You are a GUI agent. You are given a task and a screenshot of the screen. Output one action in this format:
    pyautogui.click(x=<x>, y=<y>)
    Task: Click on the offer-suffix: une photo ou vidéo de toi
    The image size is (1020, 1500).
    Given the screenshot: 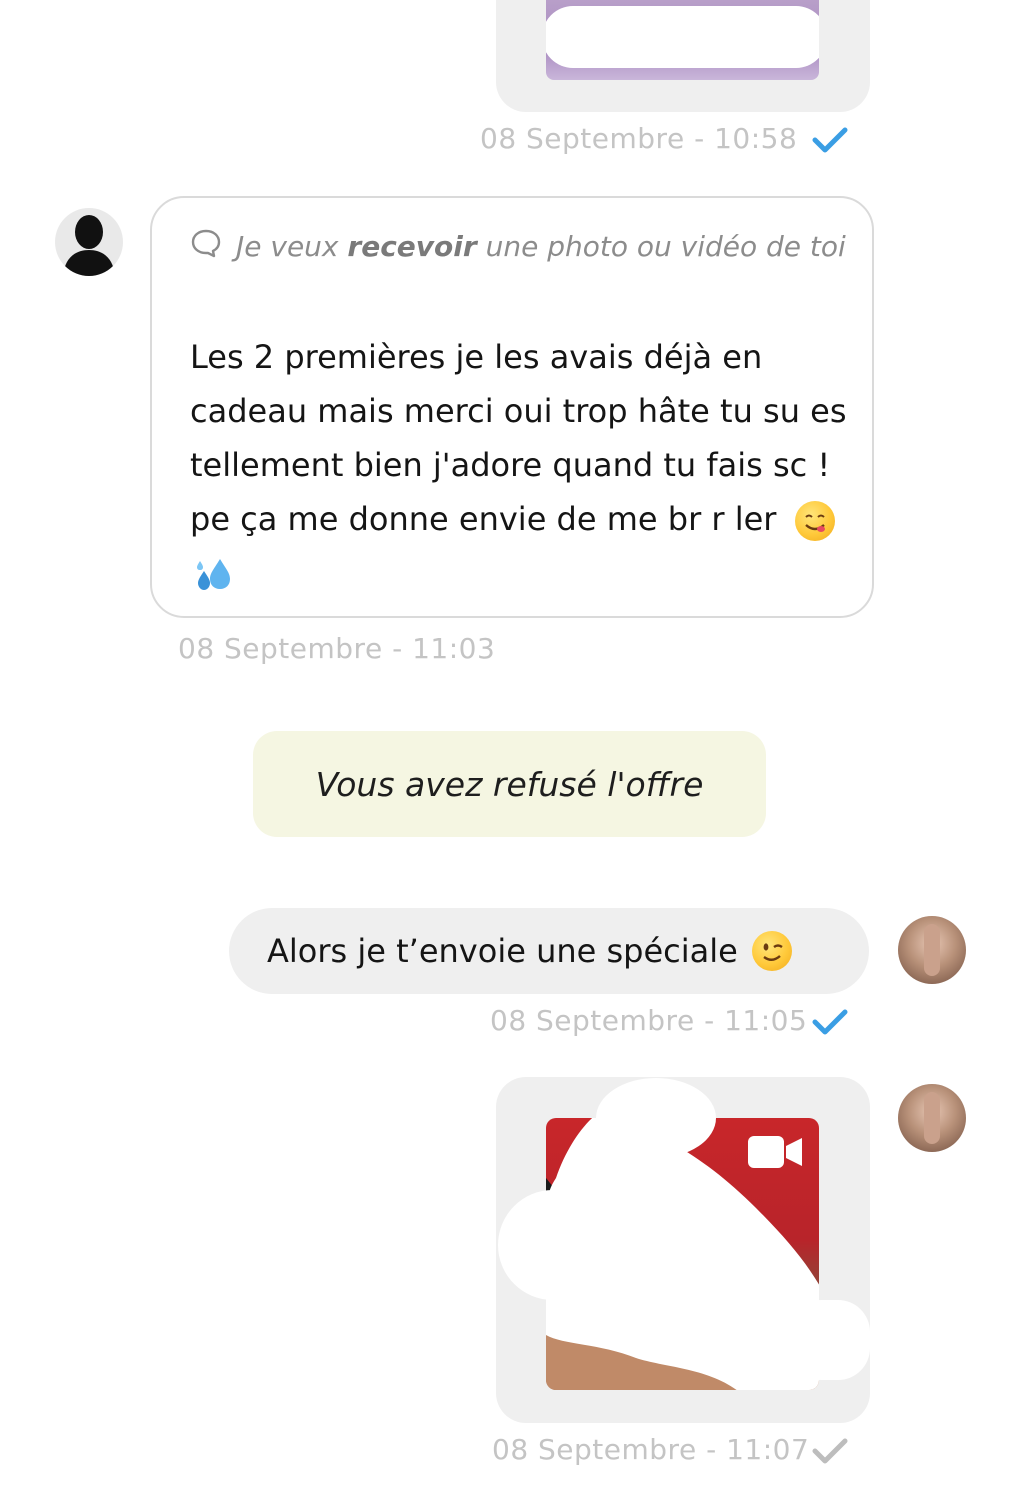 What is the action you would take?
    pyautogui.click(x=661, y=246)
    